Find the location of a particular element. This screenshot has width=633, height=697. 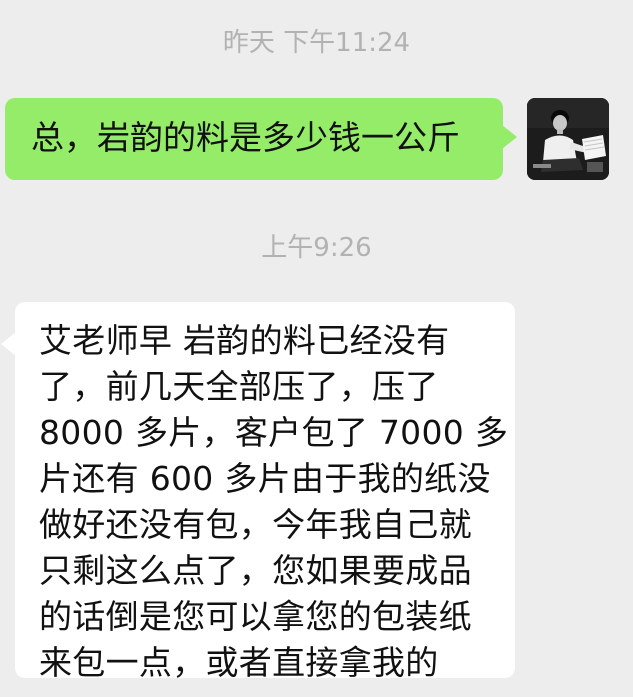

incoming-message-line: 的话倒是您可以拿您的包装纸 is located at coordinates (255, 616).